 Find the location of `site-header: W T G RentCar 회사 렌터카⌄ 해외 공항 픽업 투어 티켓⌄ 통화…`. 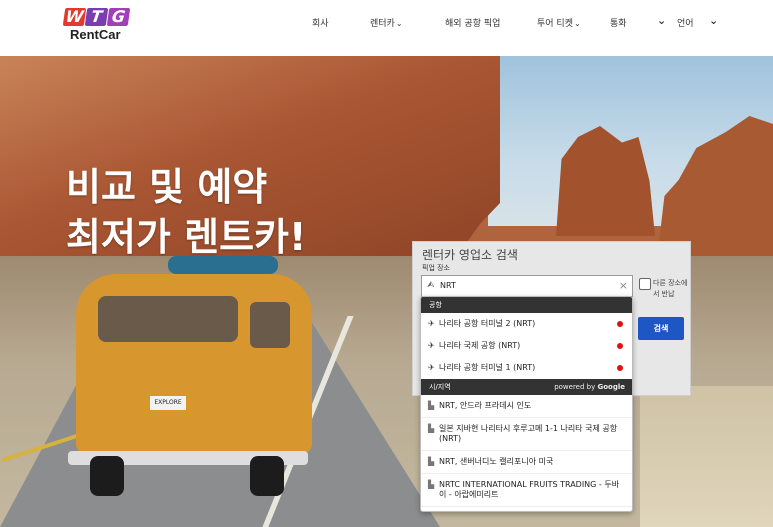

site-header: W T G RentCar 회사 렌터카⌄ 해외 공항 픽업 투어 티켓⌄ 통화… is located at coordinates (386, 28).